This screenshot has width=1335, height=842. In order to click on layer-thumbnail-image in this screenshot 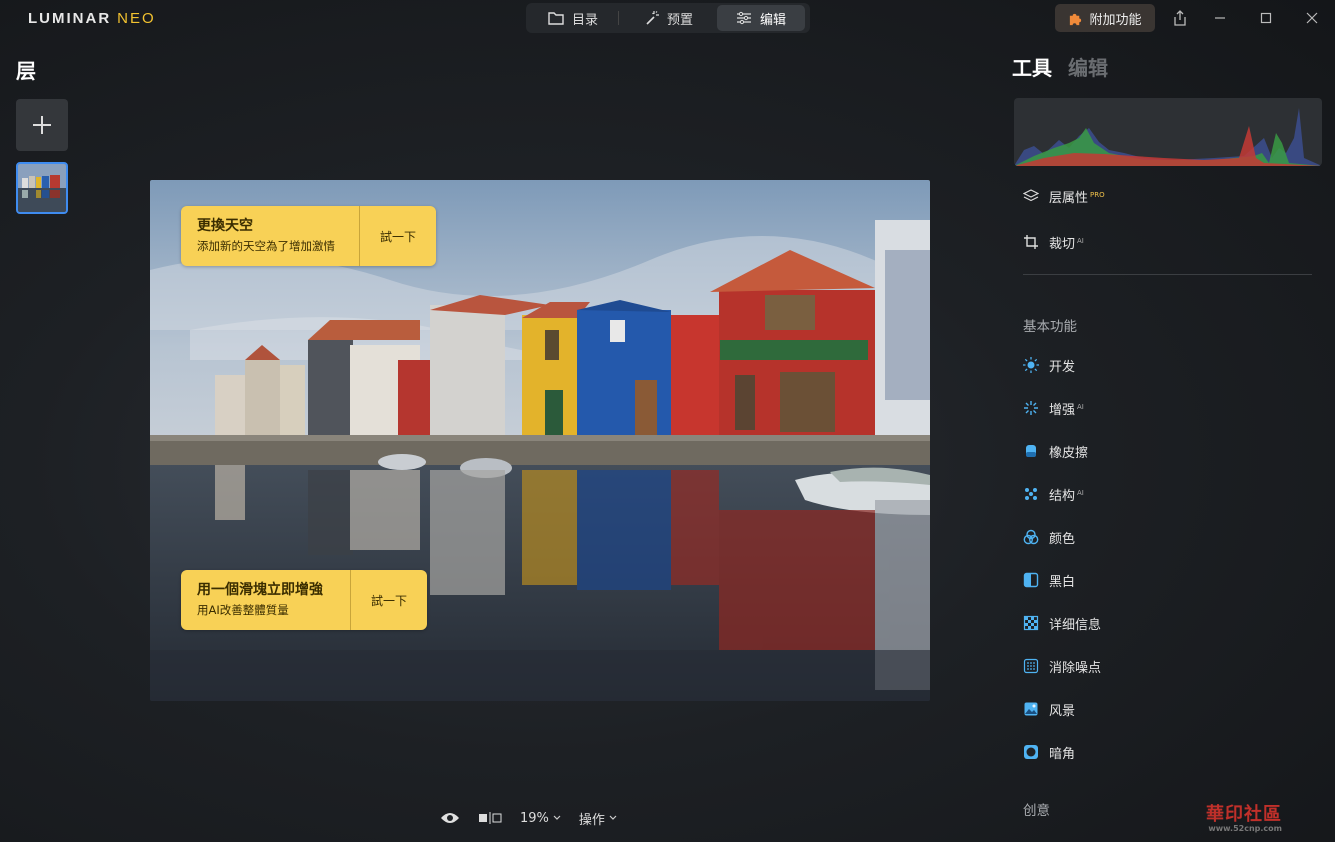, I will do `click(42, 188)`.